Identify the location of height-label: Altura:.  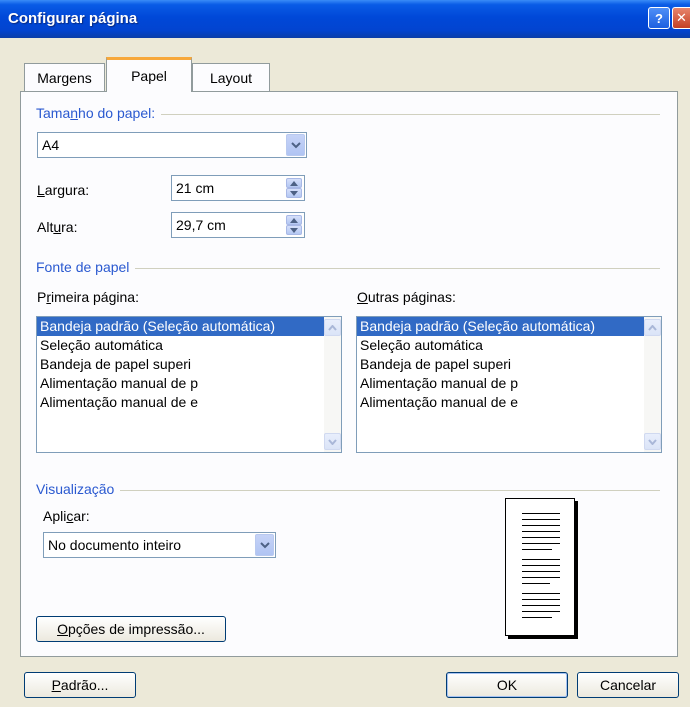
(57, 227).